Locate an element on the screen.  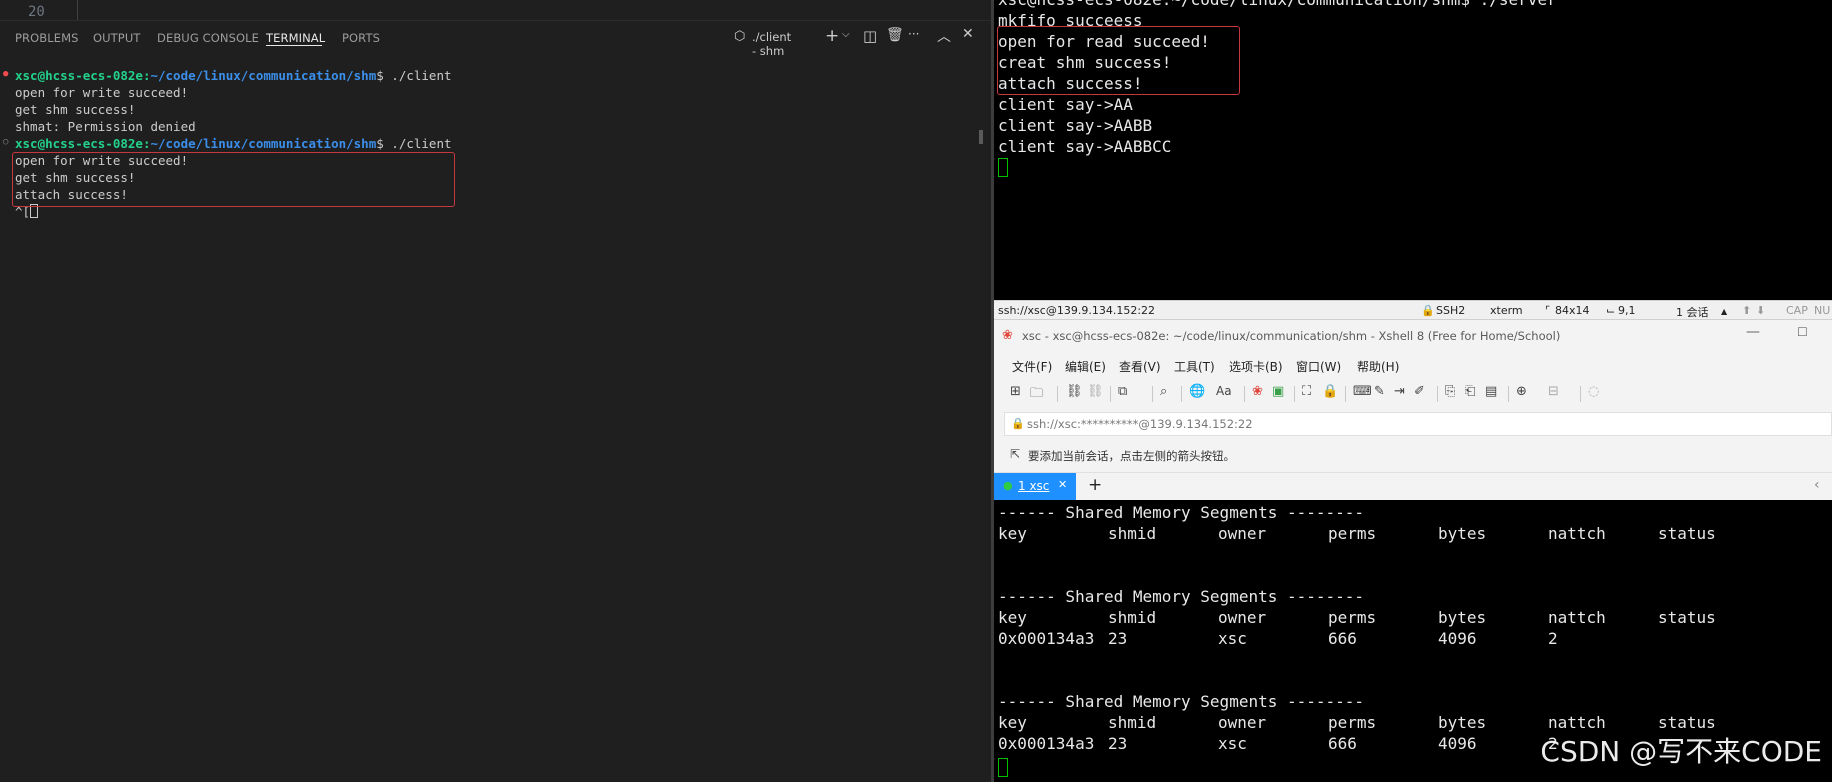
fullscreen-icon: ⛶ is located at coordinates (1306, 391).